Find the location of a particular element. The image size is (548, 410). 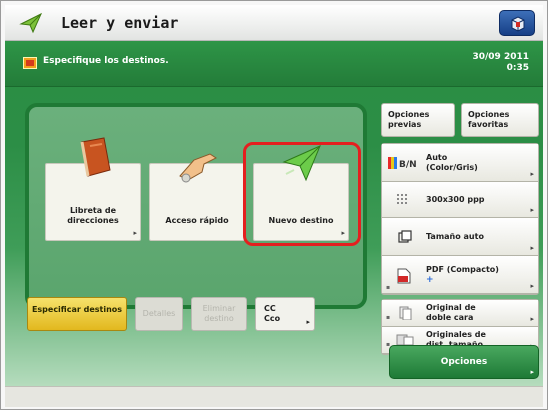

duplex-line2: doble cara is located at coordinates (450, 317).